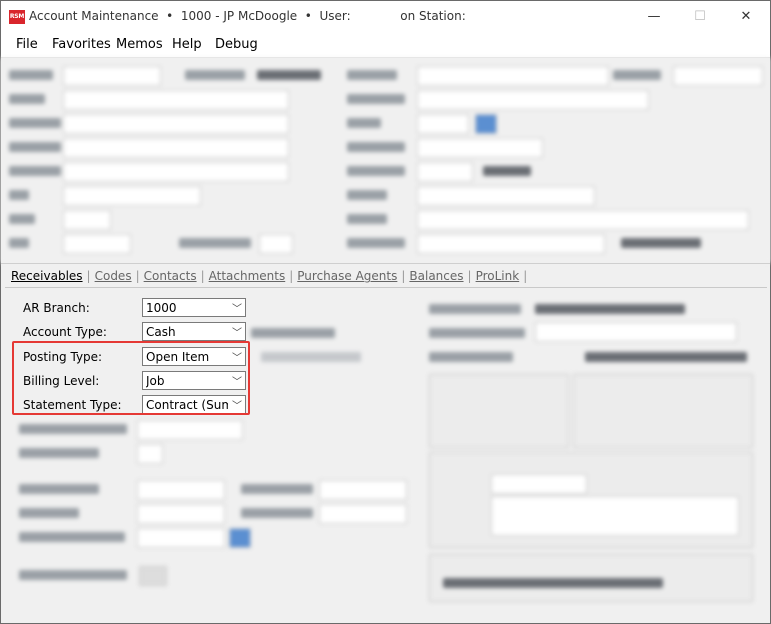 The height and width of the screenshot is (624, 771). I want to click on ar-branch-select: 1000 ﹀, so click(194, 307).